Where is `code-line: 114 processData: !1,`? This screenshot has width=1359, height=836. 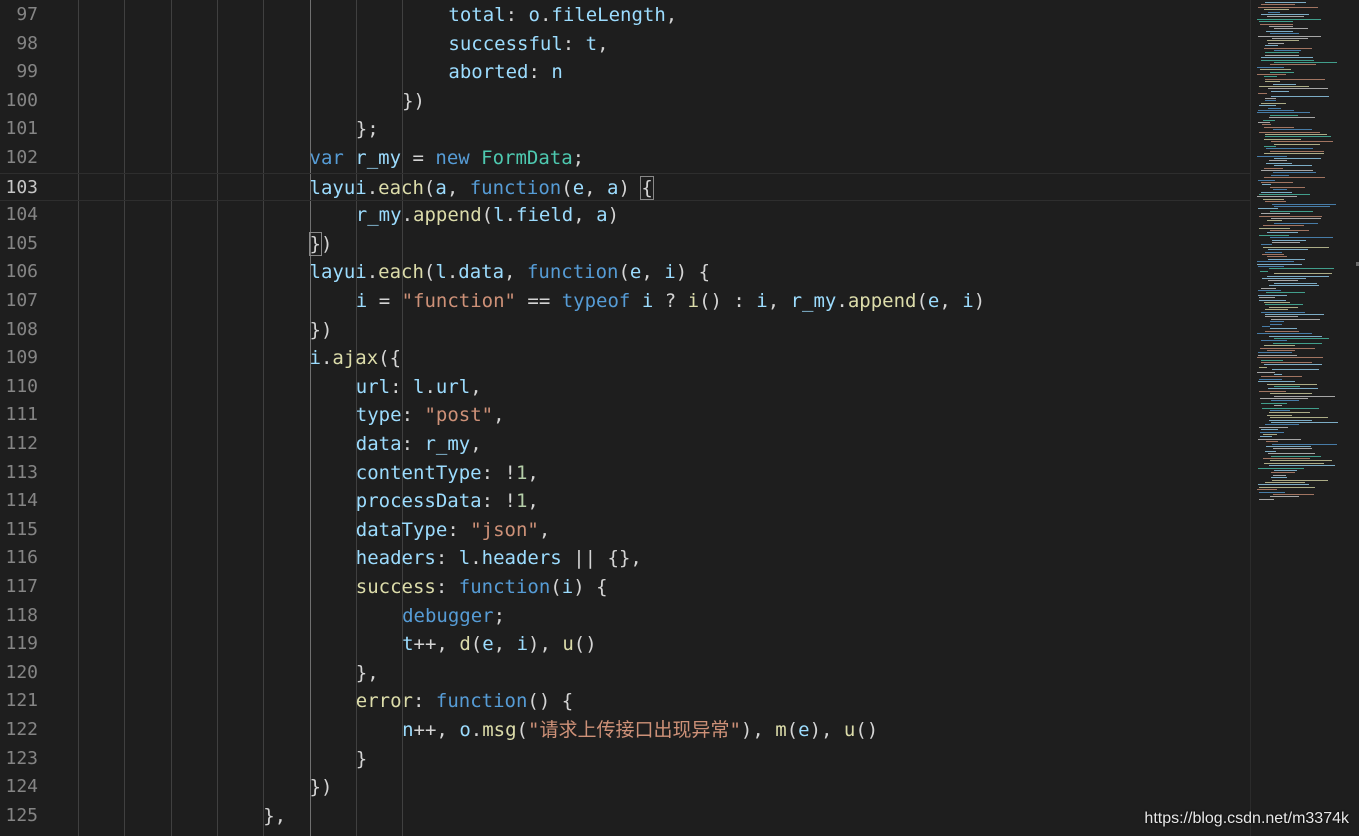
code-line: 114 processData: !1, is located at coordinates (625, 501).